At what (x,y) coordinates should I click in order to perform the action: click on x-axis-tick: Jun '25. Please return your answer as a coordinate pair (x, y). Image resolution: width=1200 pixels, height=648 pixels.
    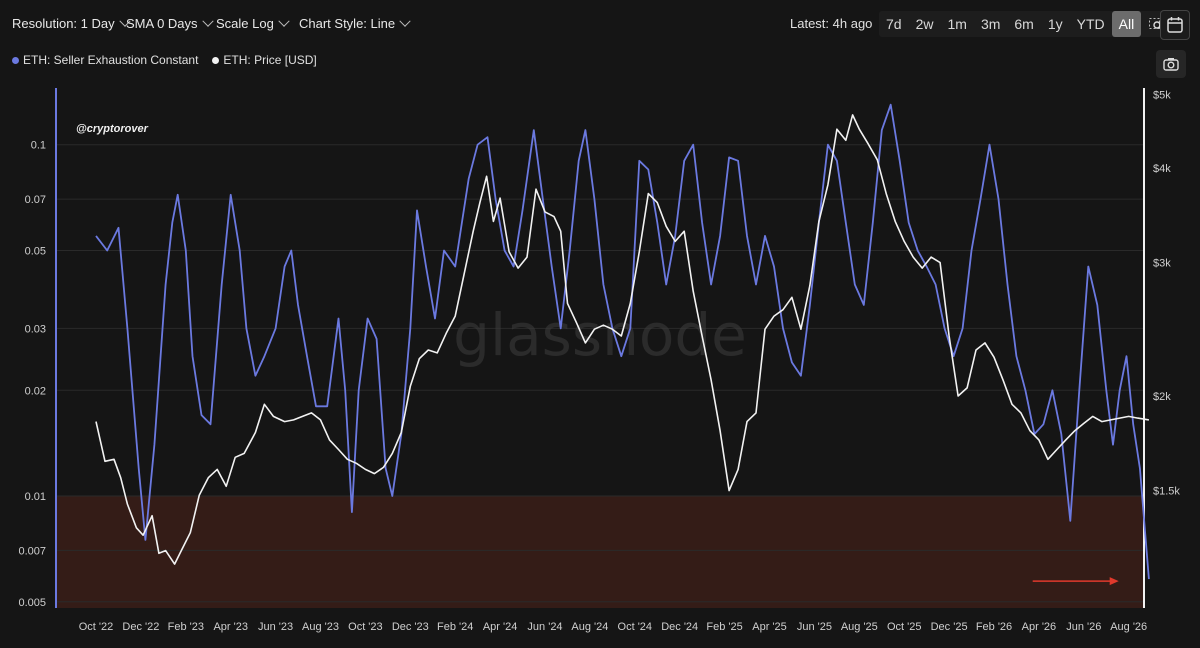
    Looking at the image, I should click on (814, 627).